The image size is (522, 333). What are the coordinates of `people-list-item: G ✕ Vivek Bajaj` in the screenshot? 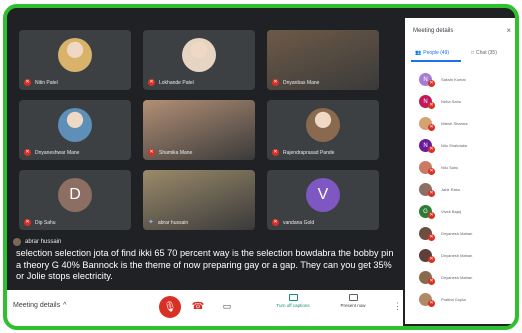 It's located at (466, 216).